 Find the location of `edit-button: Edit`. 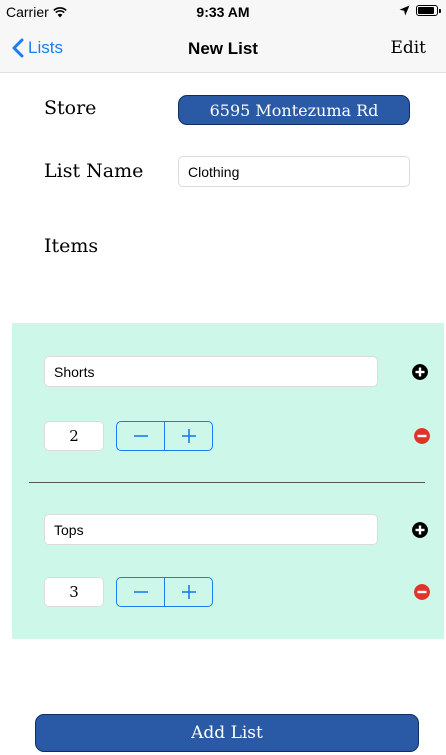

edit-button: Edit is located at coordinates (408, 48).